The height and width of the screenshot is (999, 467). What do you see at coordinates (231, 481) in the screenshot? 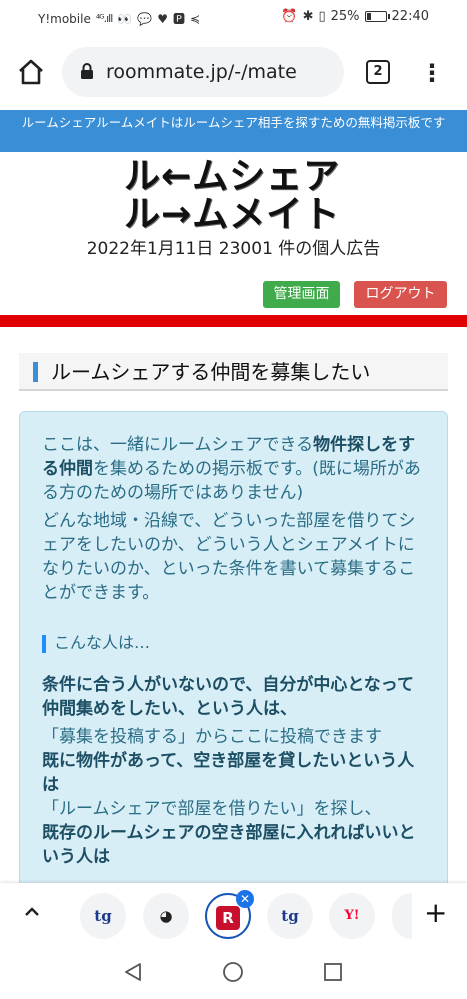
I see `intro-text-rest: を集めるための掲示板です。(既に場所がある方のための場所ではありません)` at bounding box center [231, 481].